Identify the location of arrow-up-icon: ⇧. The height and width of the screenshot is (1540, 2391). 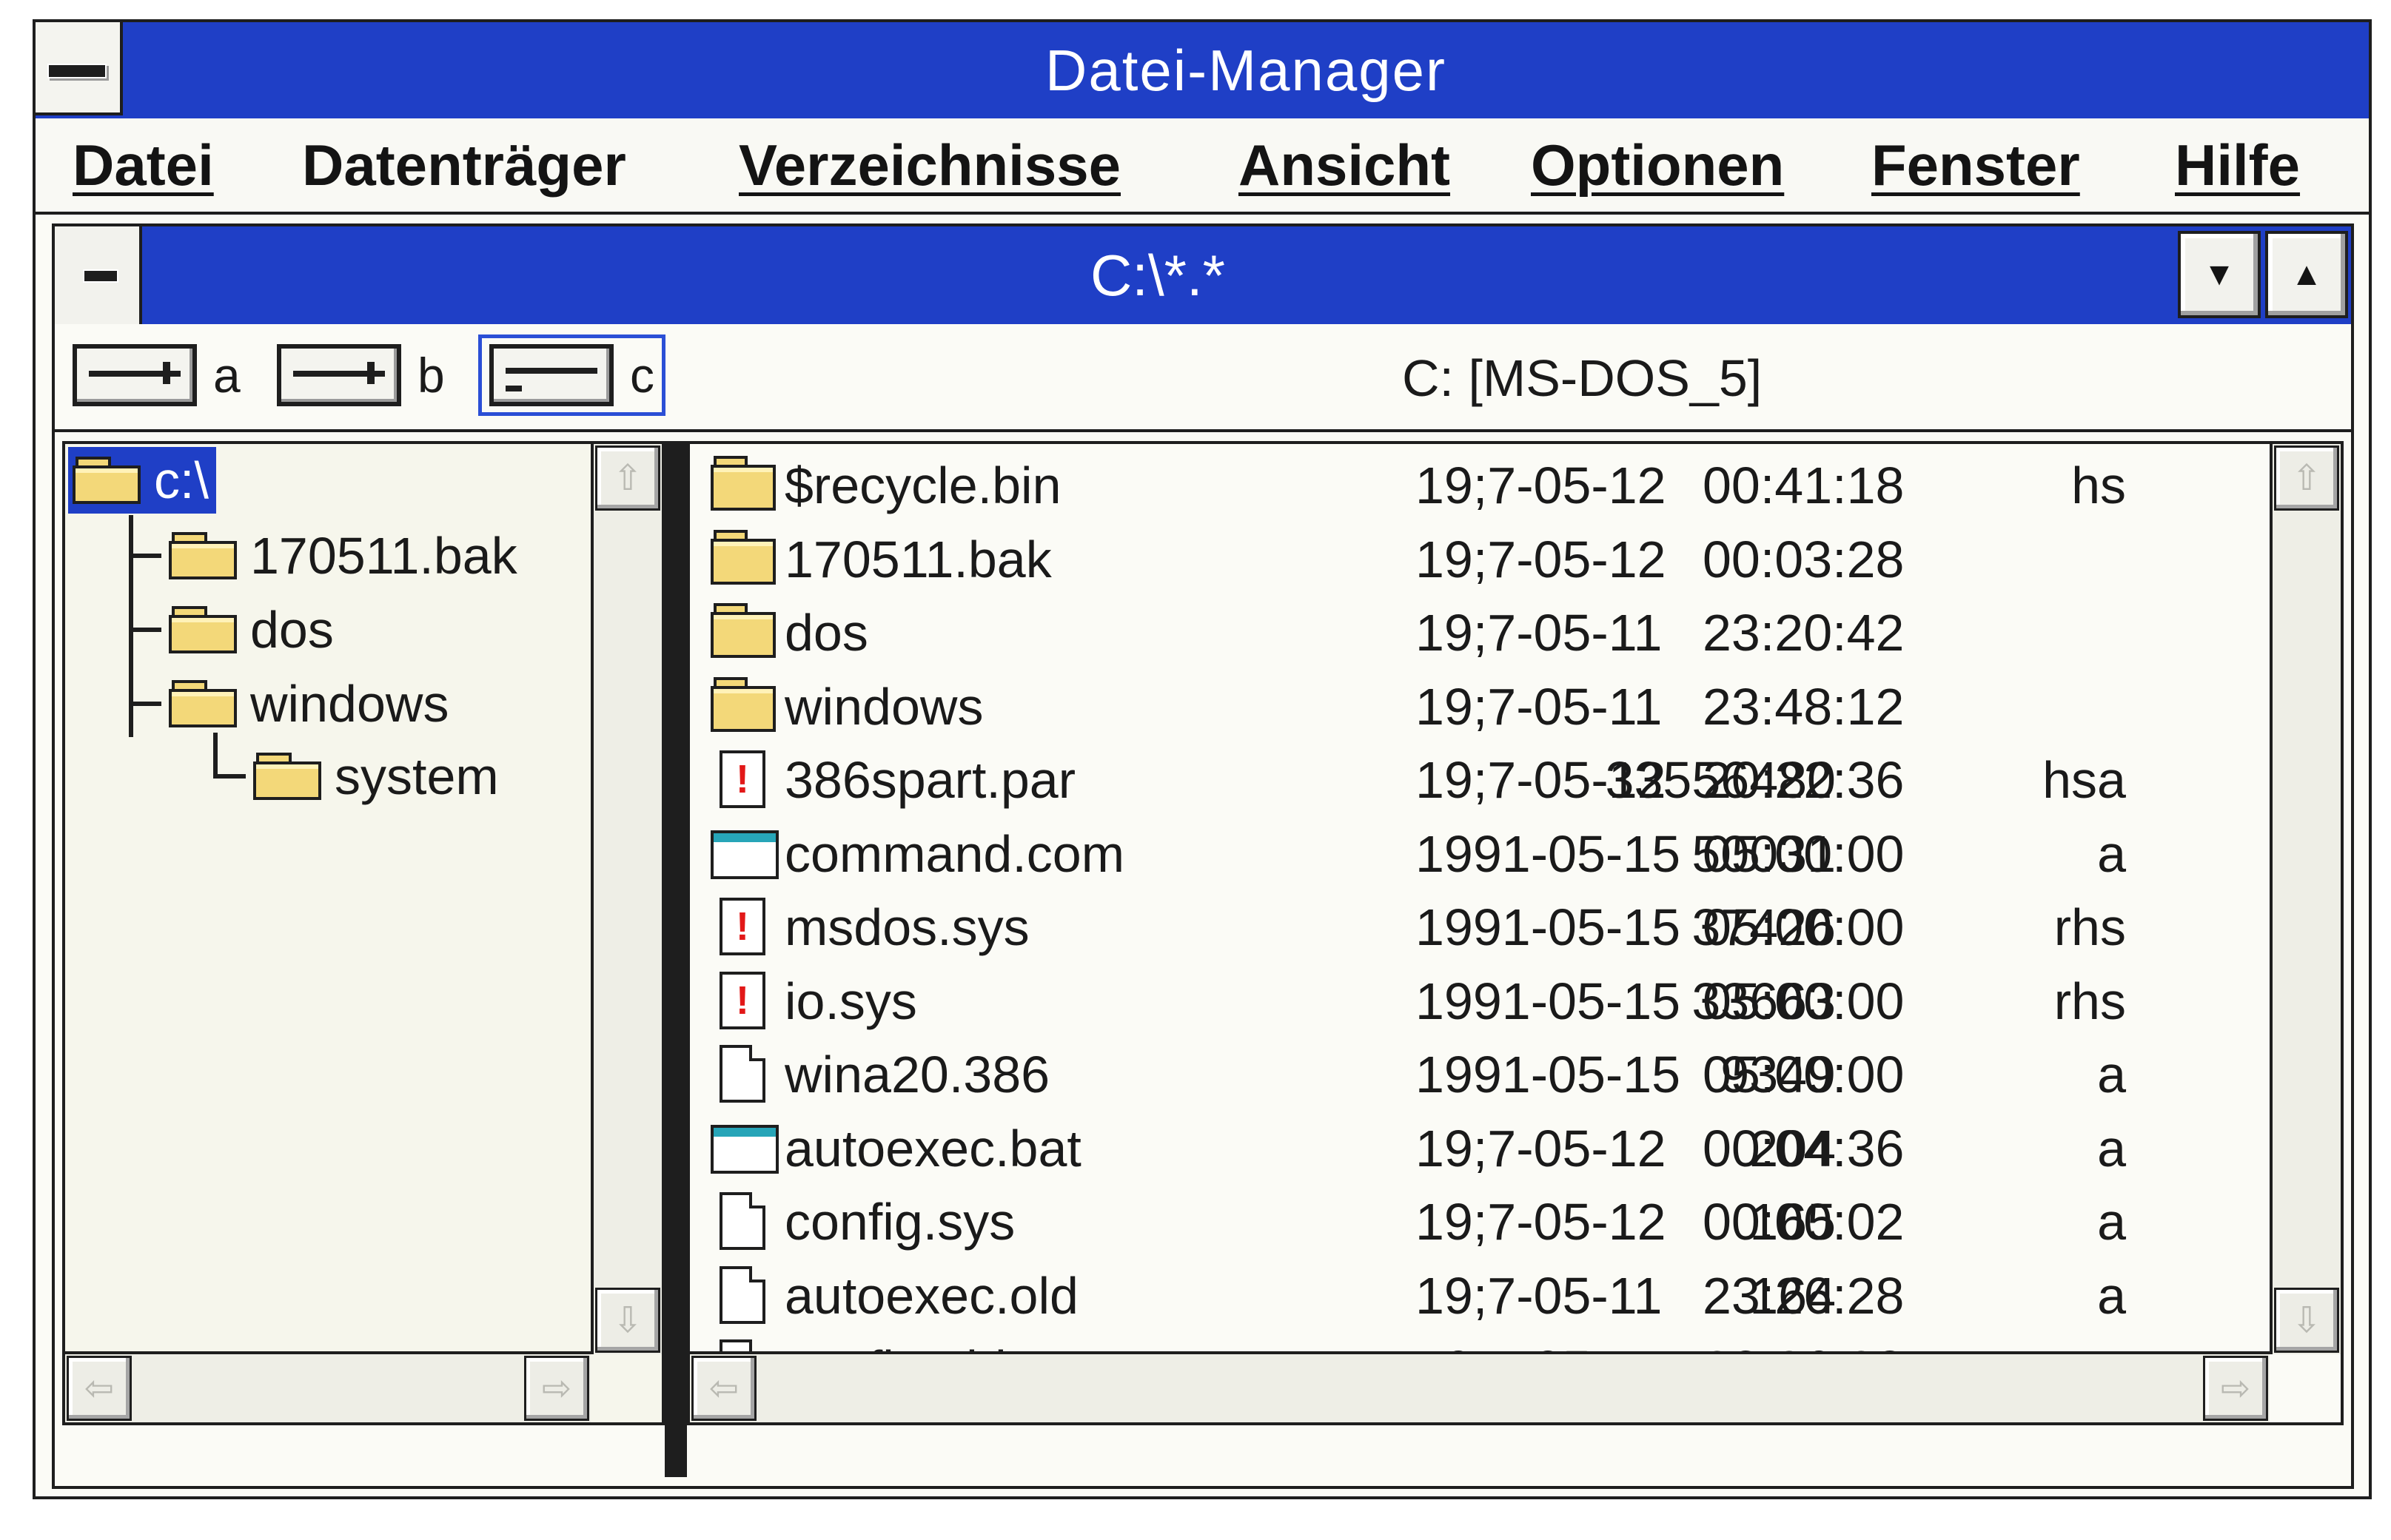
(2306, 478).